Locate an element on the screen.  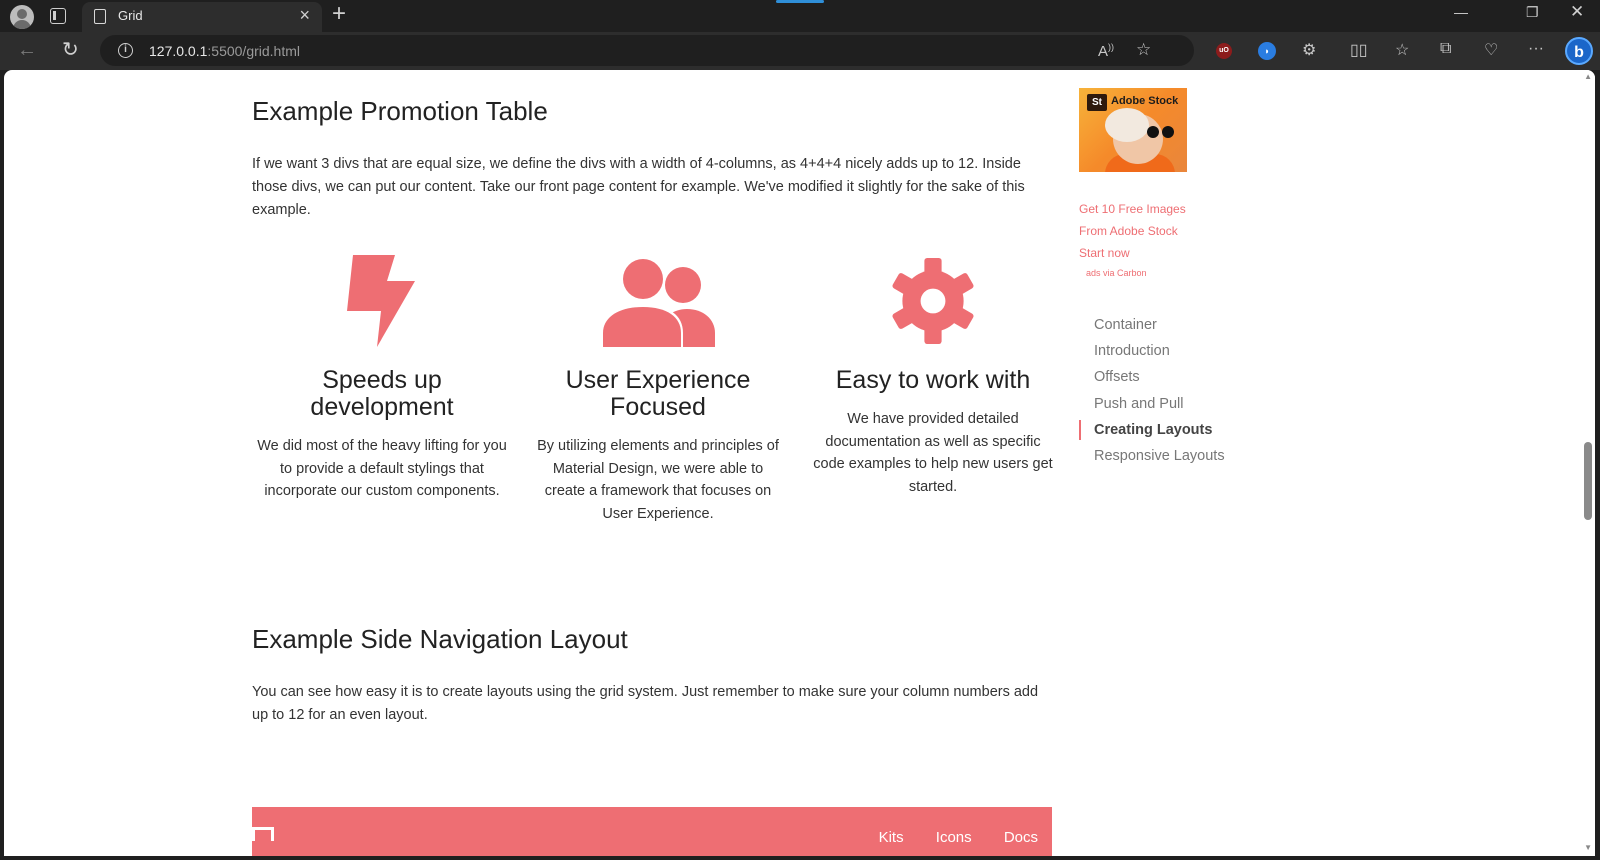
bing-copilot-icon: b is located at coordinates (1579, 51).